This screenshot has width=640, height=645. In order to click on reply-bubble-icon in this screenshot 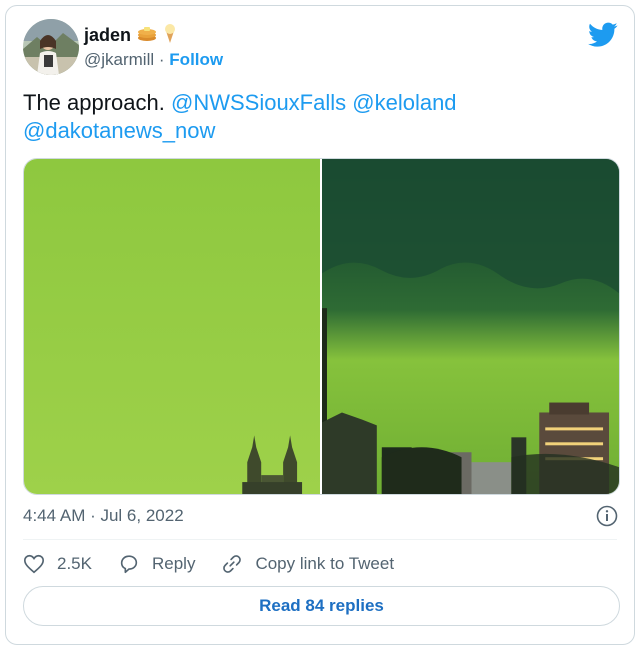, I will do `click(129, 564)`.